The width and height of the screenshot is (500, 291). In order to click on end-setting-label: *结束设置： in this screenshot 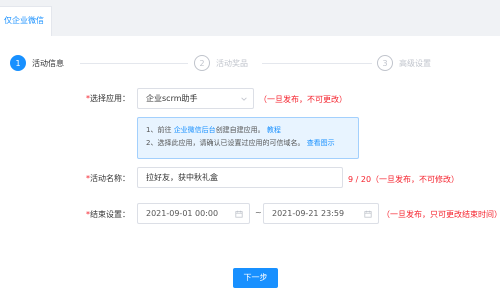, I will do `click(108, 214)`.